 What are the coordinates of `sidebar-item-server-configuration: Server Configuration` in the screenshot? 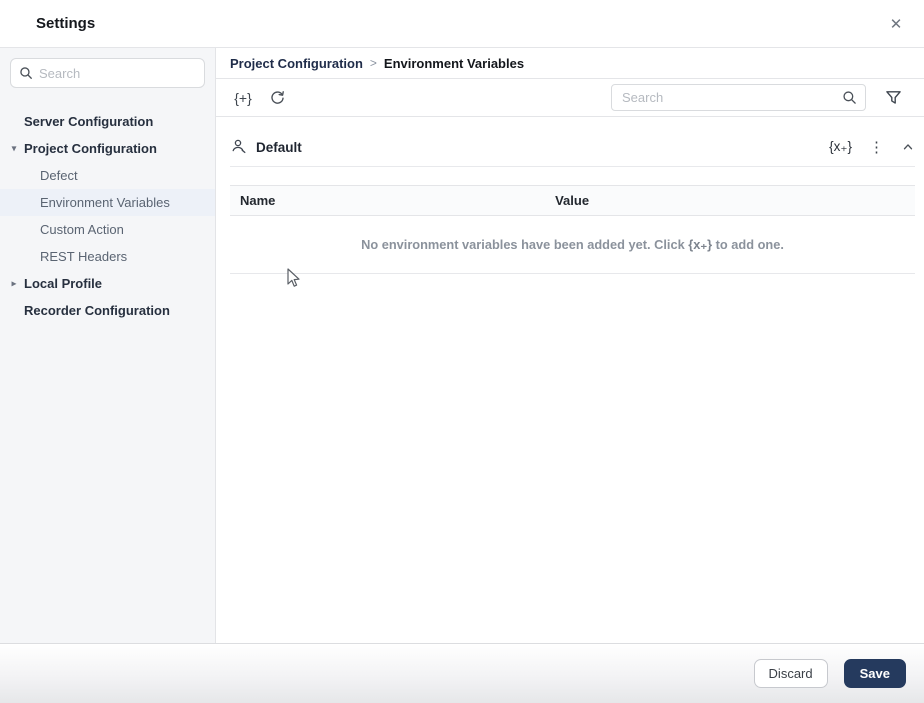 It's located at (107, 121).